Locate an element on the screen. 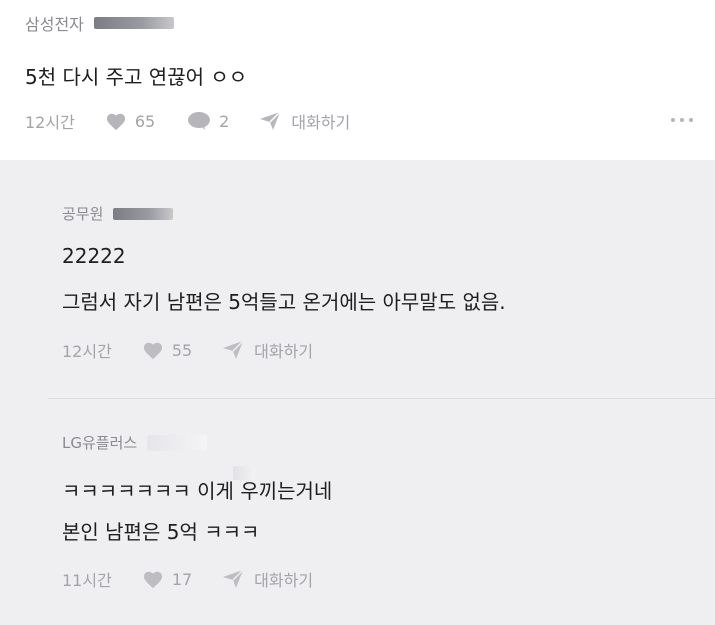 Image resolution: width=715 pixels, height=625 pixels. reply-time: 12시간 is located at coordinates (87, 351).